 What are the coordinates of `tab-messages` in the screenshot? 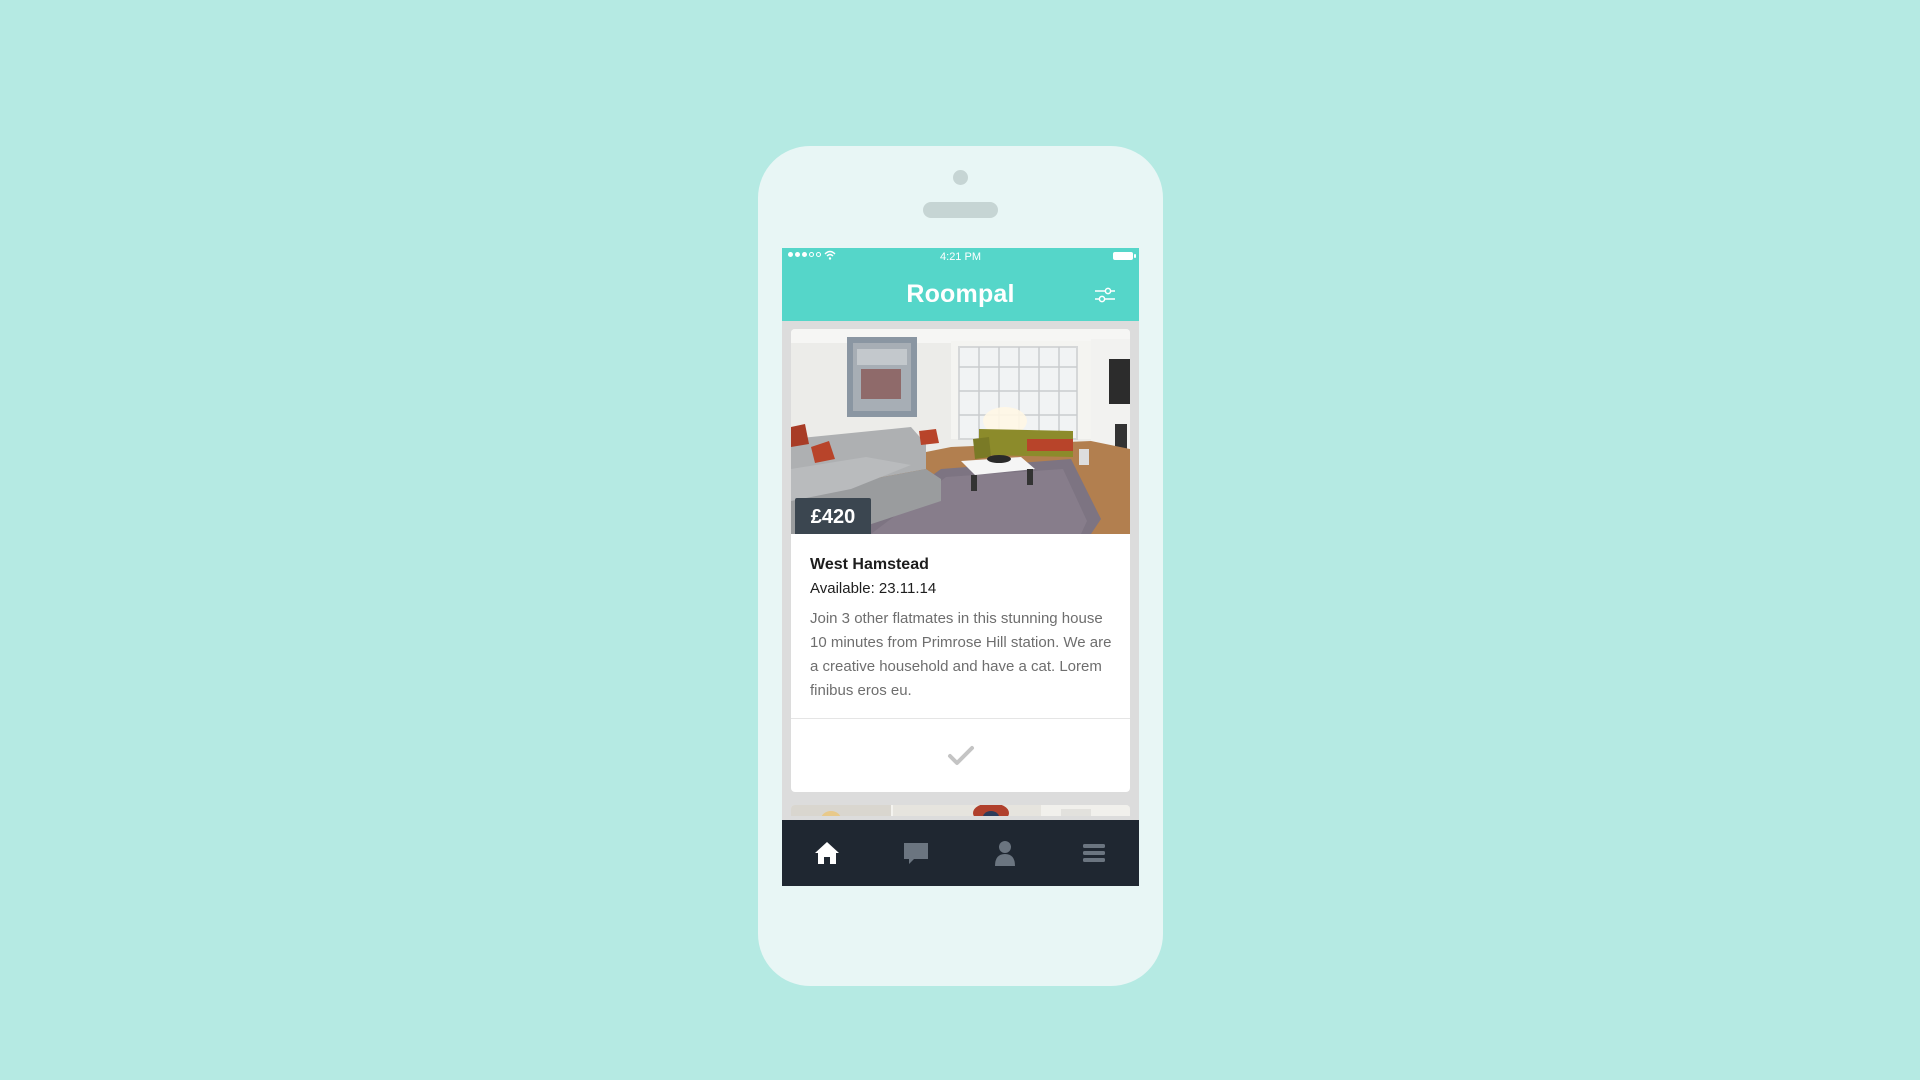 It's located at (915, 853).